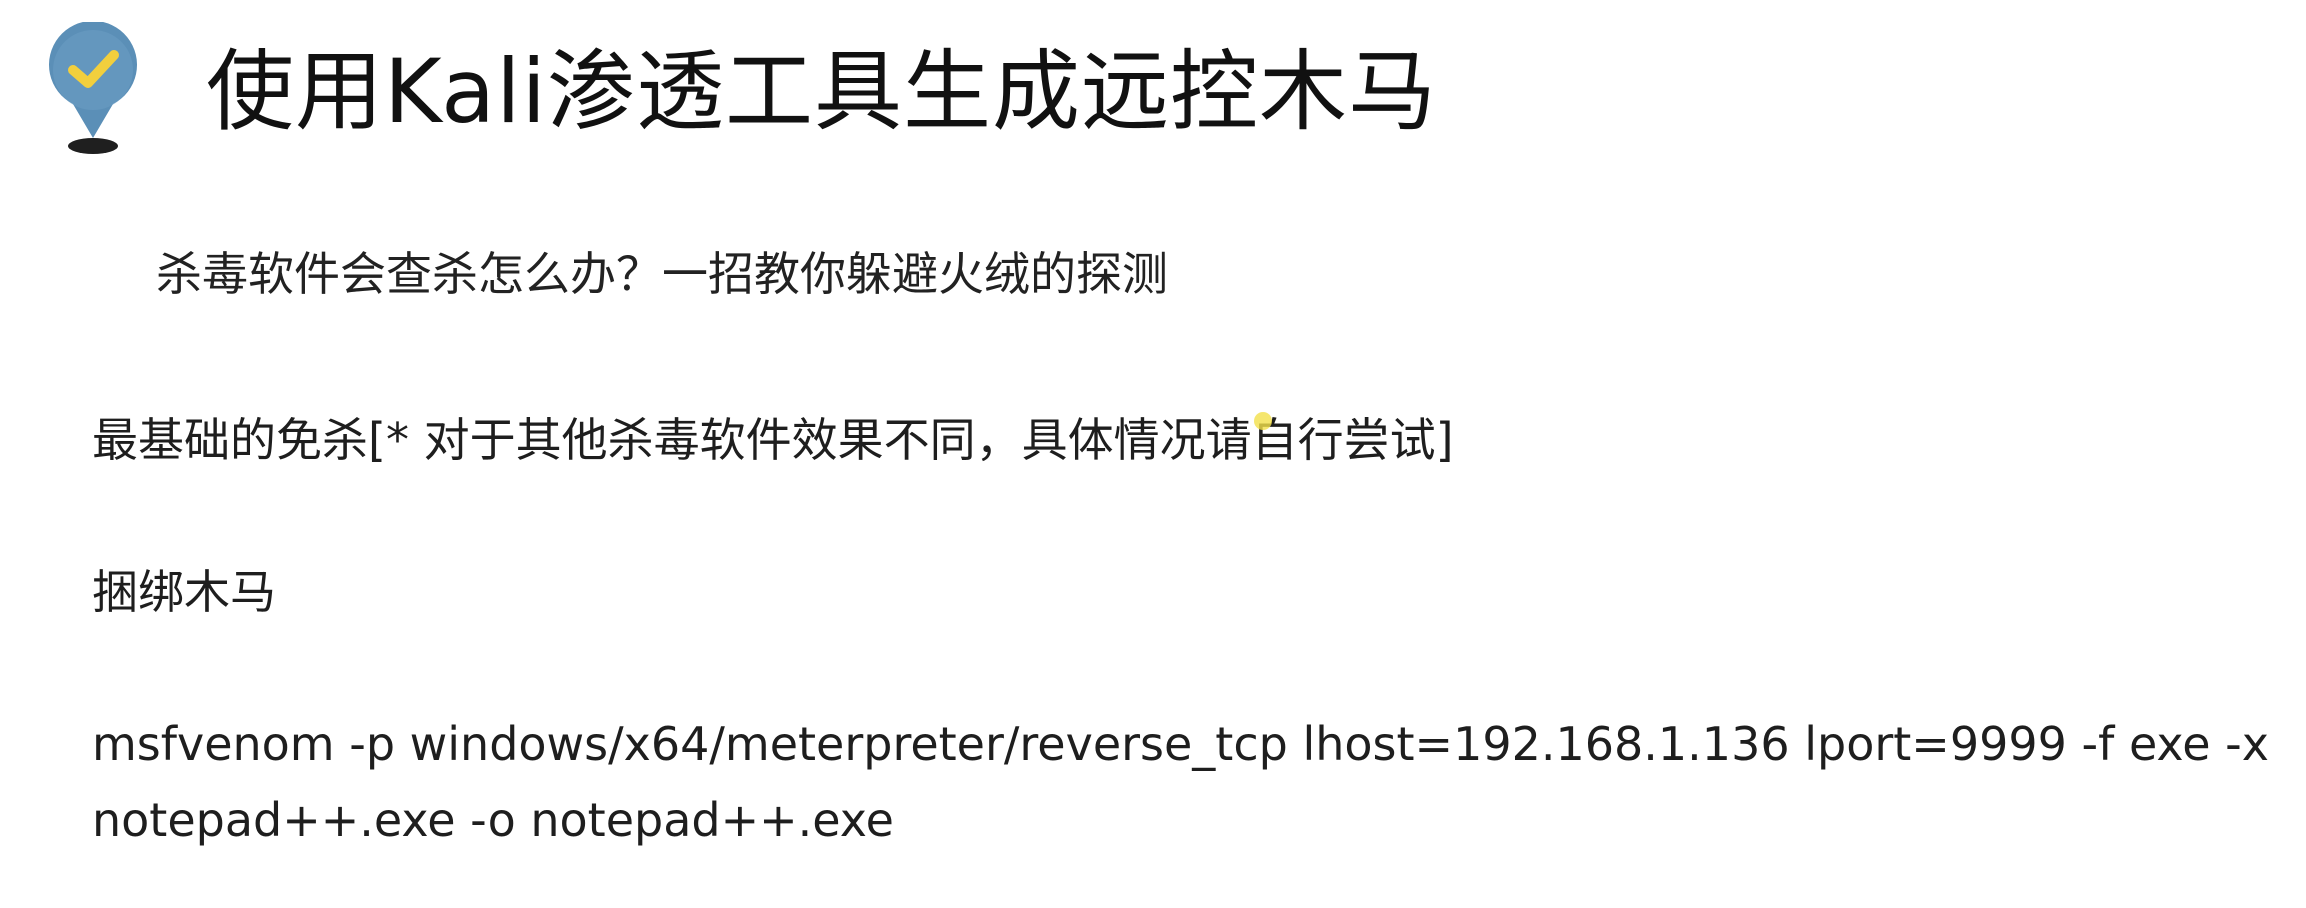  I want to click on basic-evasion-note: 最基础的免杀[* 对于其他杀毒软件效果不同，具体情况请自行尝试], so click(773, 440).